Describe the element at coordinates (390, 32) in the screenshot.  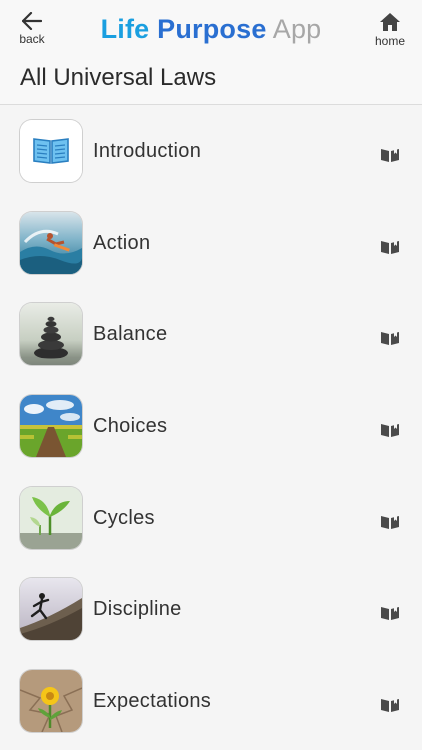
I see `home-button: home` at that location.